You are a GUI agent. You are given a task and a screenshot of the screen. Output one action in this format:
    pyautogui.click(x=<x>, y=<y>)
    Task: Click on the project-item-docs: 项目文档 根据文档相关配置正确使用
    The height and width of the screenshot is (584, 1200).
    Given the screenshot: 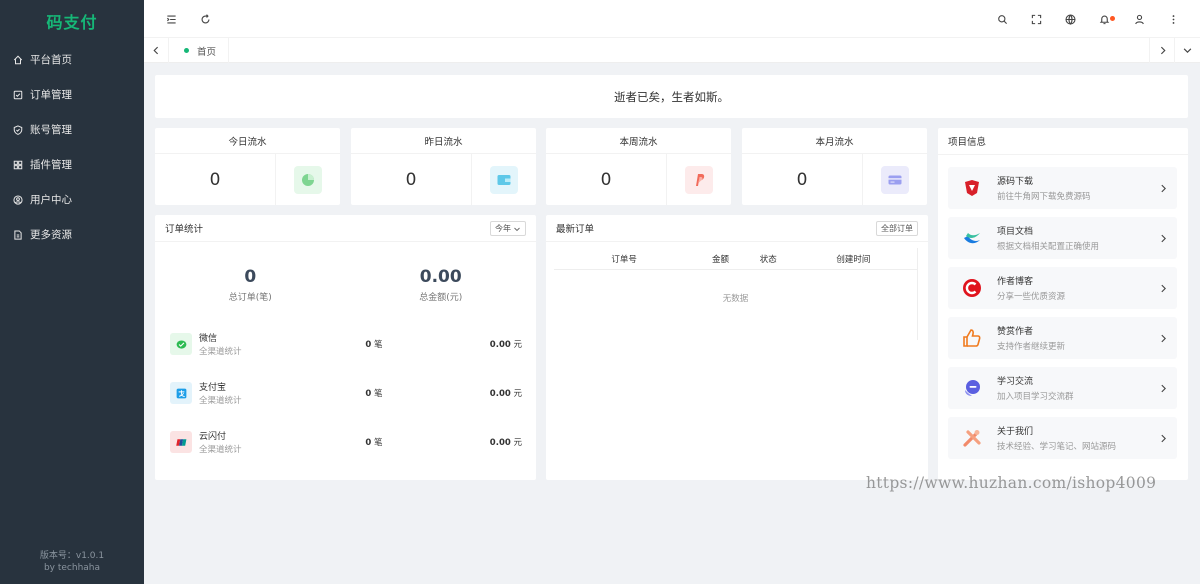 What is the action you would take?
    pyautogui.click(x=1062, y=238)
    